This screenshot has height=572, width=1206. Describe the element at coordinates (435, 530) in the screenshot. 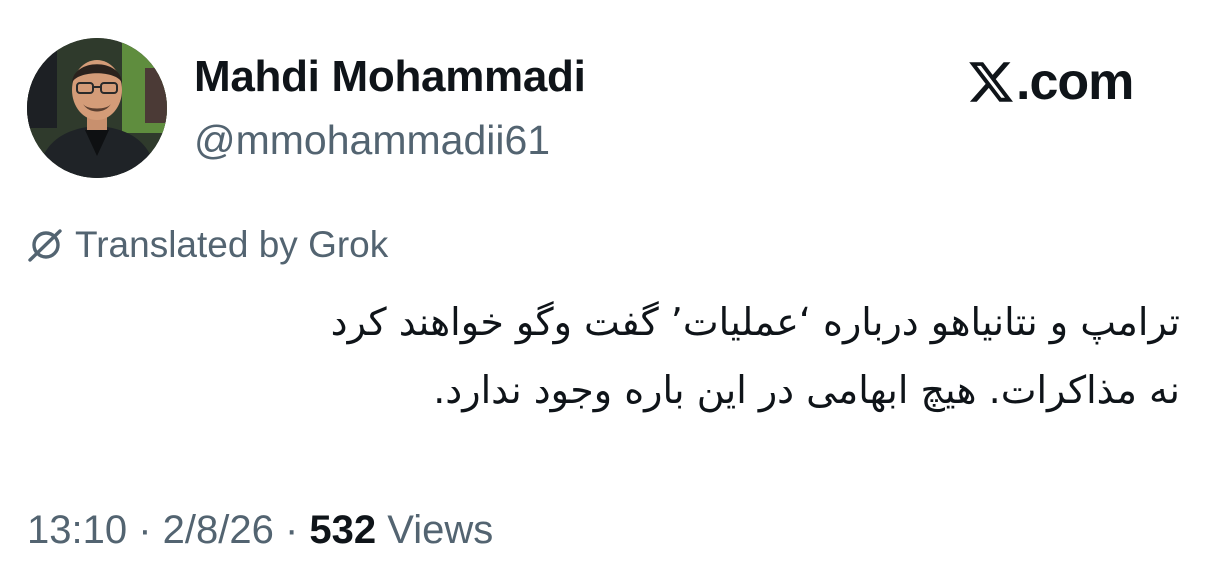

I see `views-label: Views` at that location.